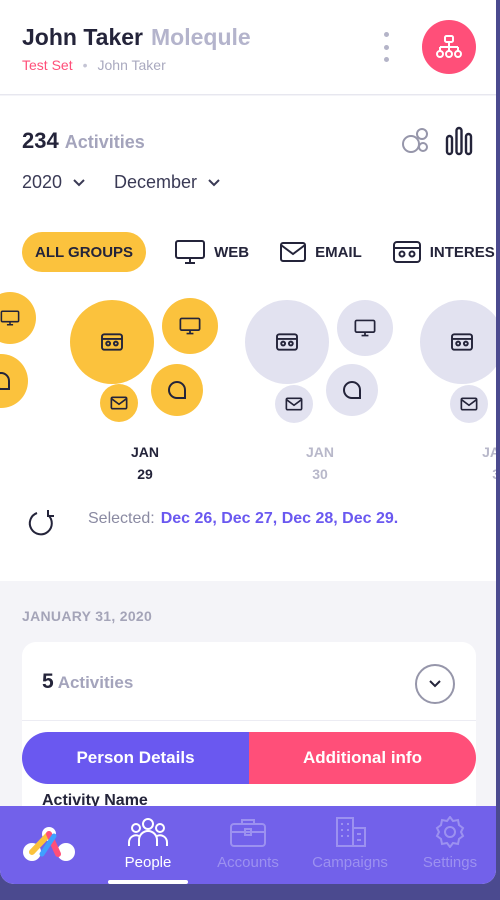 This screenshot has width=500, height=900. Describe the element at coordinates (40, 140) in the screenshot. I see `activity-count-number: 234` at that location.